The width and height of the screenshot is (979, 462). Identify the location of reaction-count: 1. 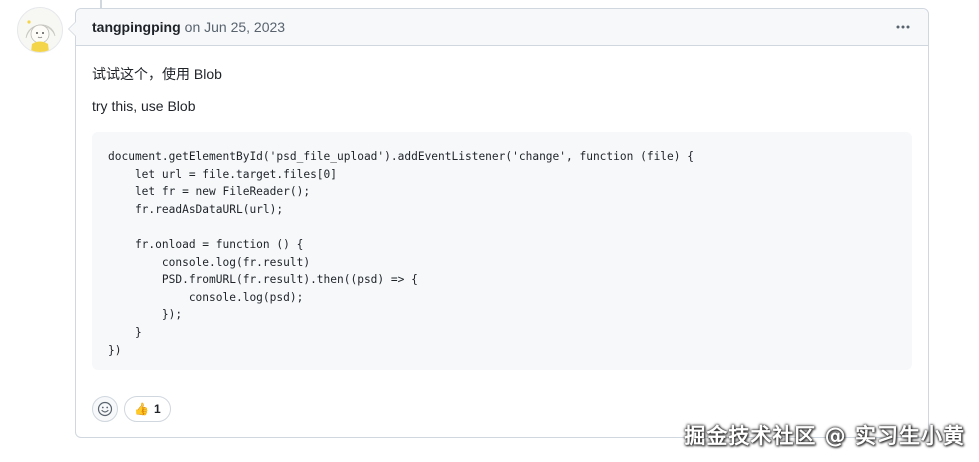
(157, 409).